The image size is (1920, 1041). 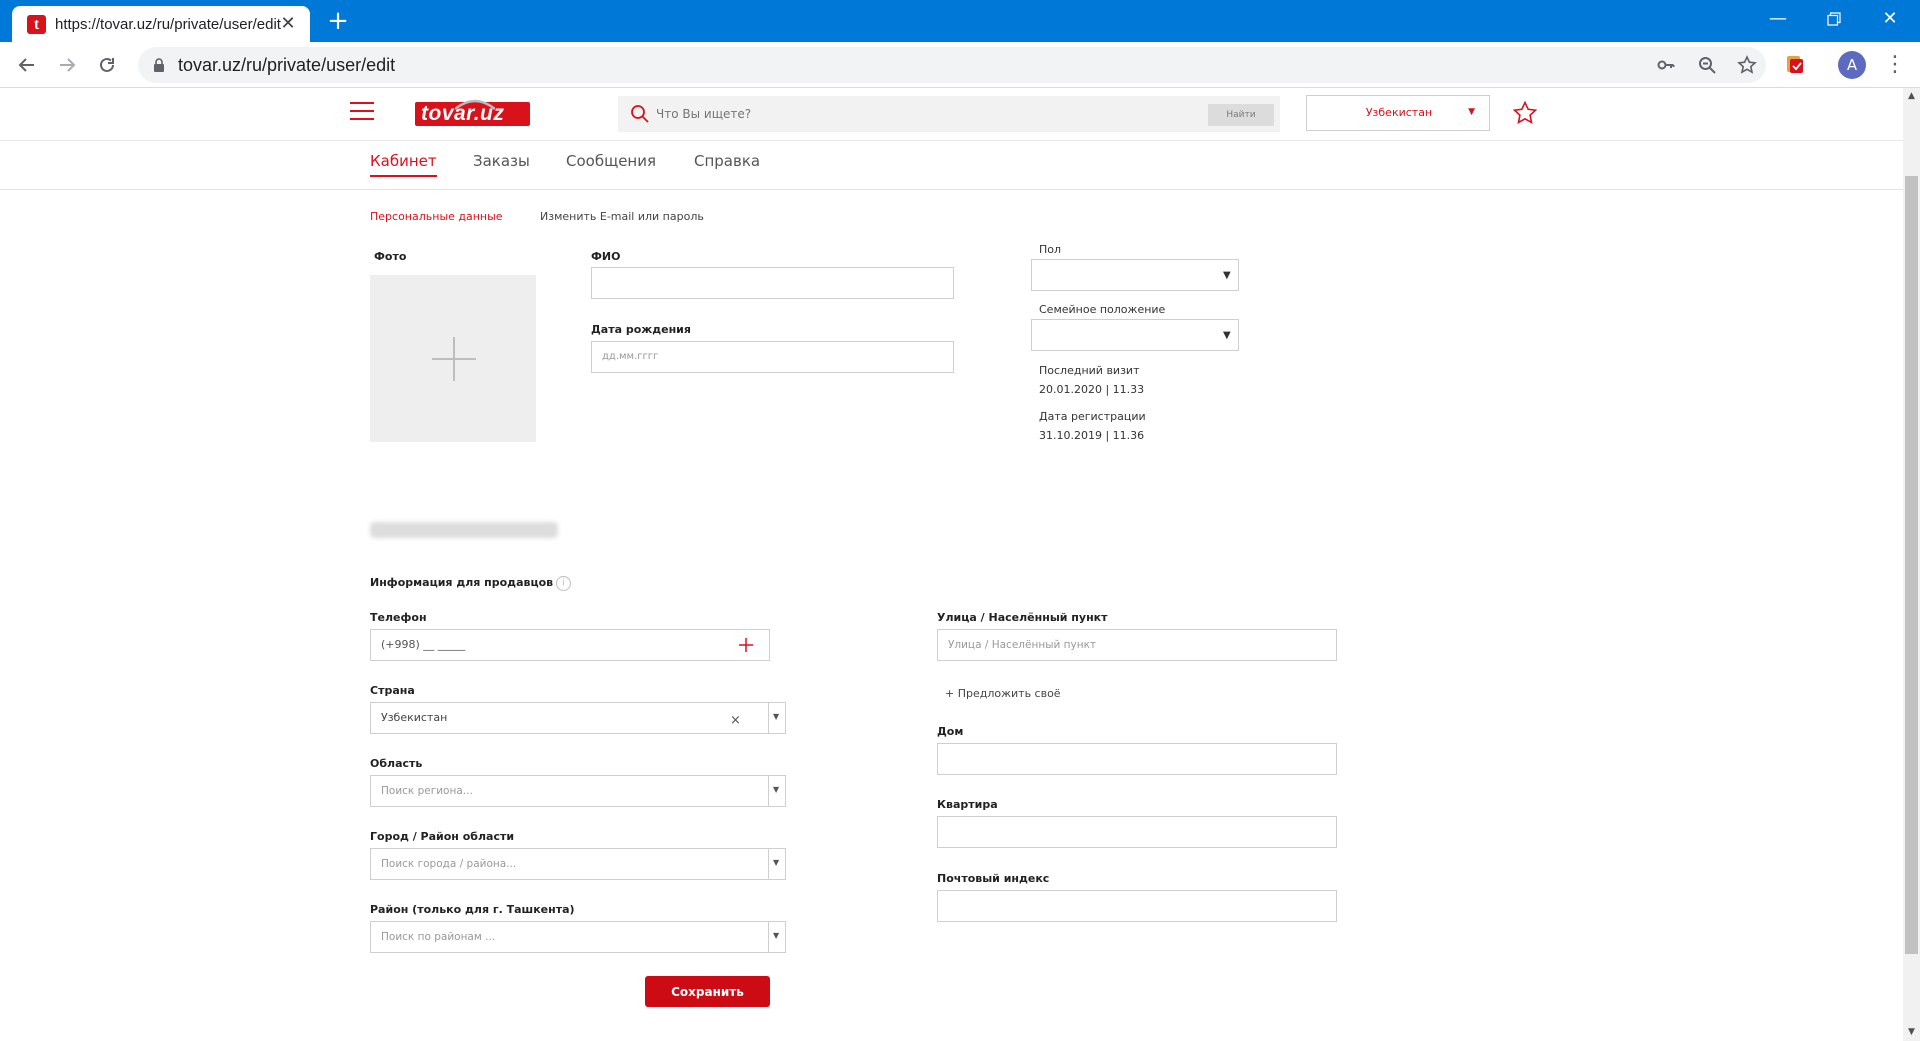 I want to click on gender-label: Пол, so click(x=1050, y=249).